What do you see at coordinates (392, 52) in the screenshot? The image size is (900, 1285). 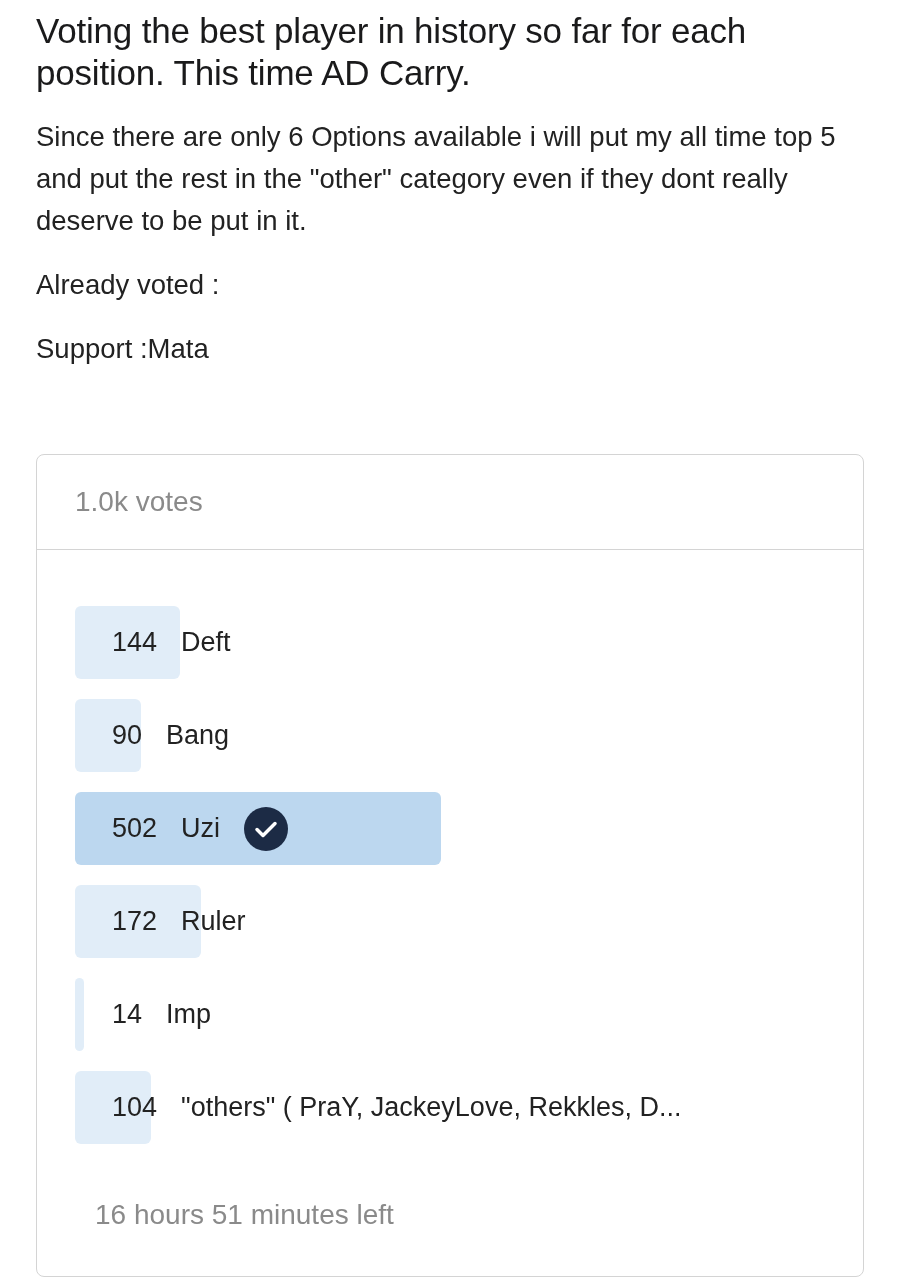 I see `post-title: Voting the best player in history so far for each position. This time AD Carry.` at bounding box center [392, 52].